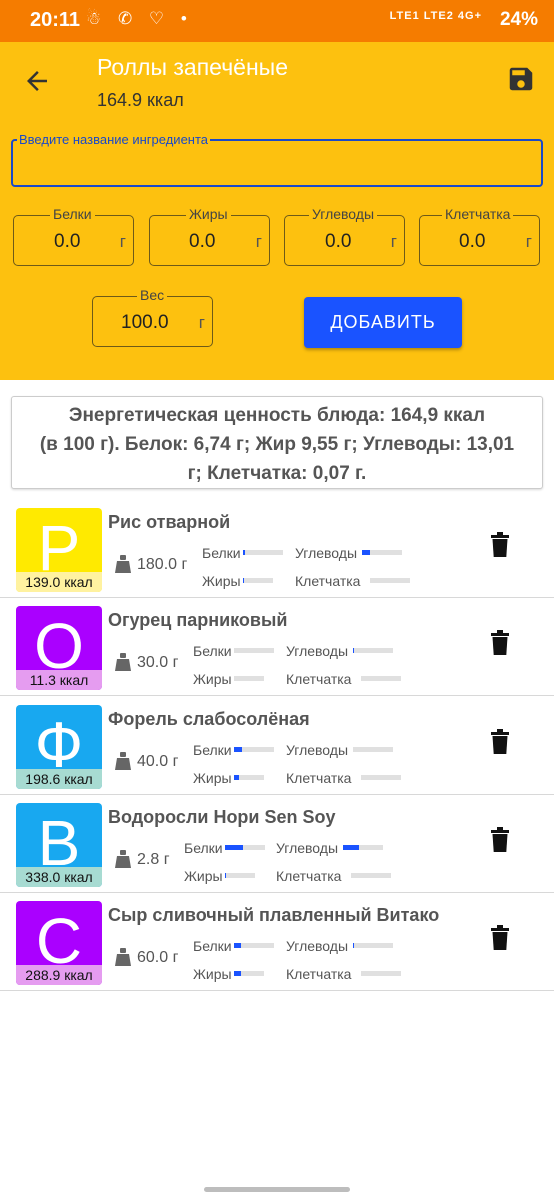  What do you see at coordinates (274, 915) in the screenshot?
I see `ingredient-name: Сыр сливочный плавленный Витако` at bounding box center [274, 915].